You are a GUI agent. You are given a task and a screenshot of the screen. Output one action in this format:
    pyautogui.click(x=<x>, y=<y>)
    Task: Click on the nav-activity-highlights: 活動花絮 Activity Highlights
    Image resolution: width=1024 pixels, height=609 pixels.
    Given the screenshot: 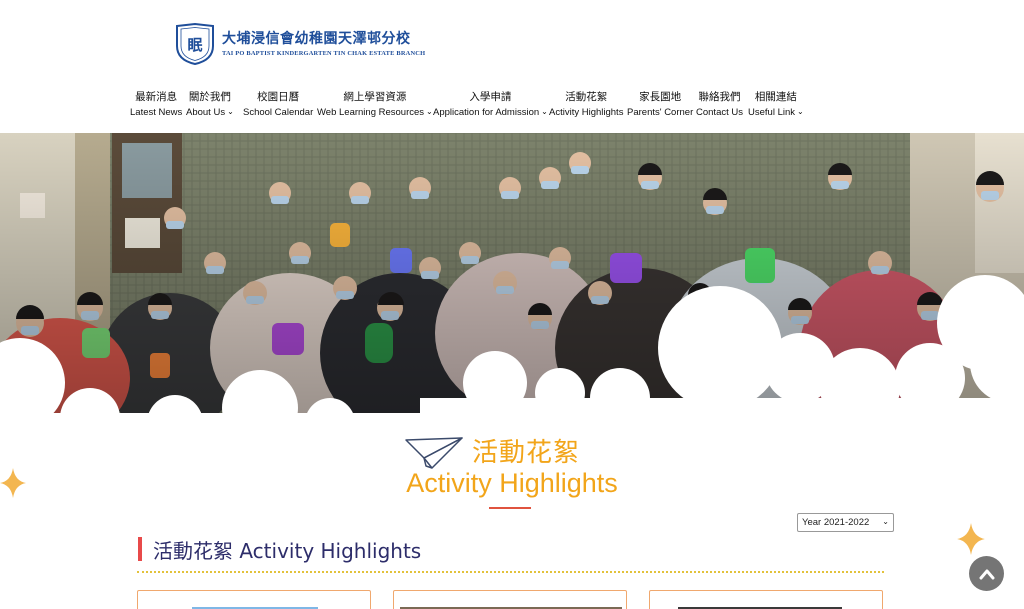 What is the action you would take?
    pyautogui.click(x=586, y=105)
    